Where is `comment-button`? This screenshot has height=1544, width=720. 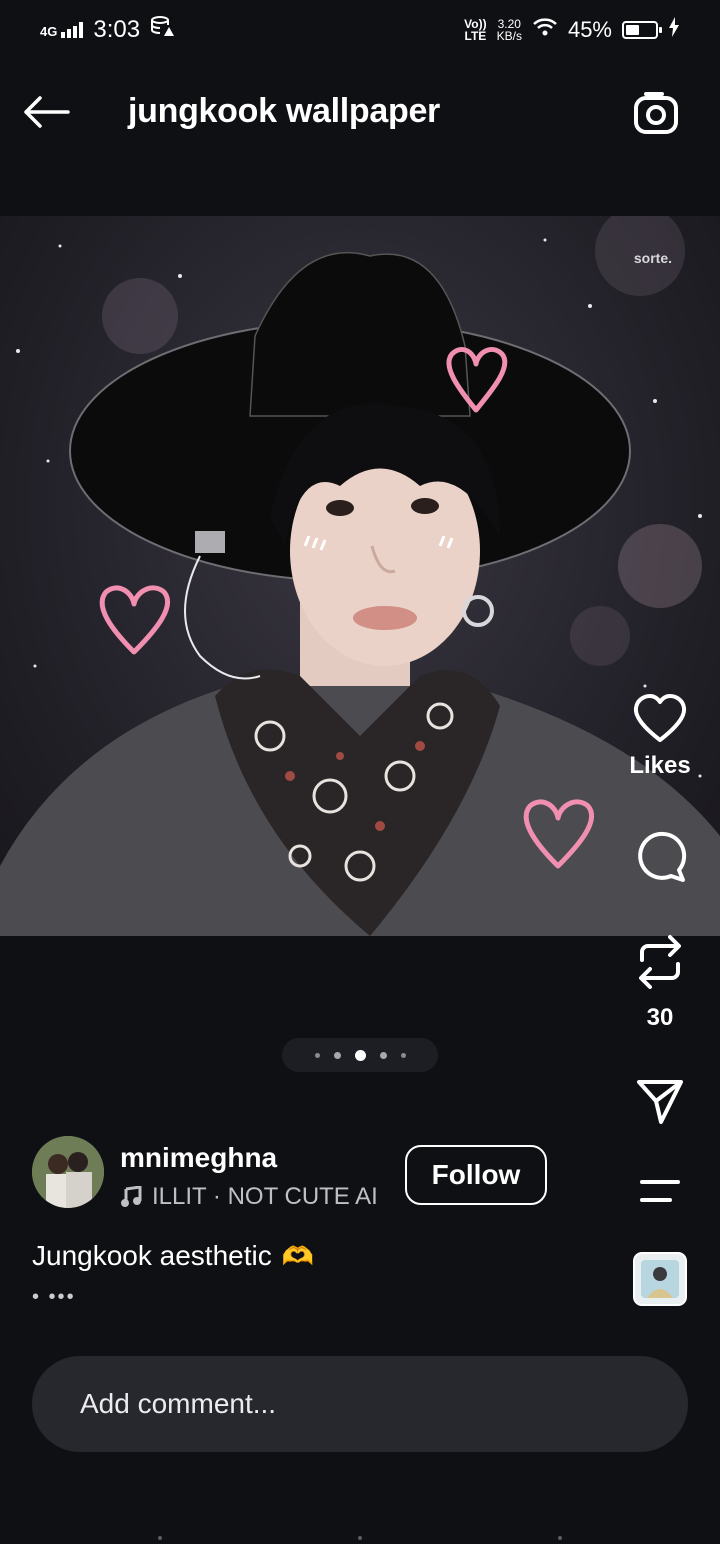 comment-button is located at coordinates (660, 857).